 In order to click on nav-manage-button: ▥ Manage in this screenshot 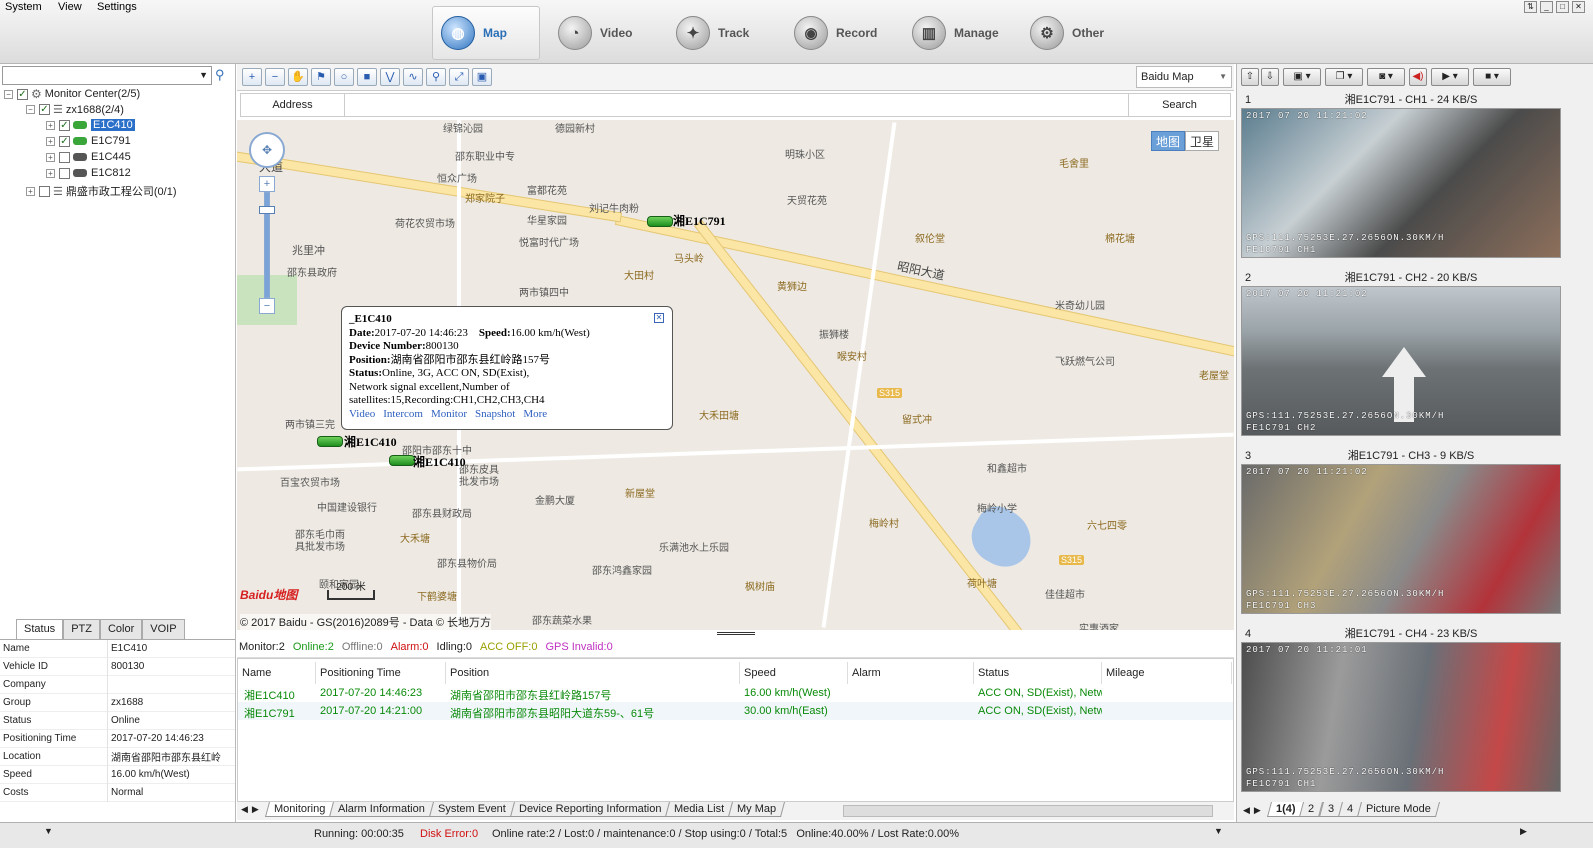, I will do `click(958, 33)`.